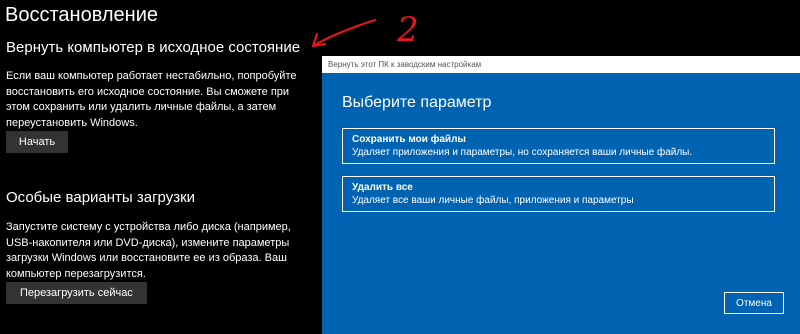 The width and height of the screenshot is (800, 334). I want to click on advanced-startup-title: Особые варианты загрузки, so click(101, 197).